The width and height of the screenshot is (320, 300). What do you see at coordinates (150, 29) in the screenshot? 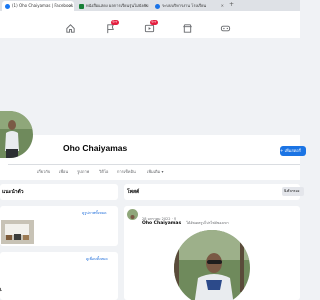
I see `facebook-top-nav: 9+ 9+` at bounding box center [150, 29].